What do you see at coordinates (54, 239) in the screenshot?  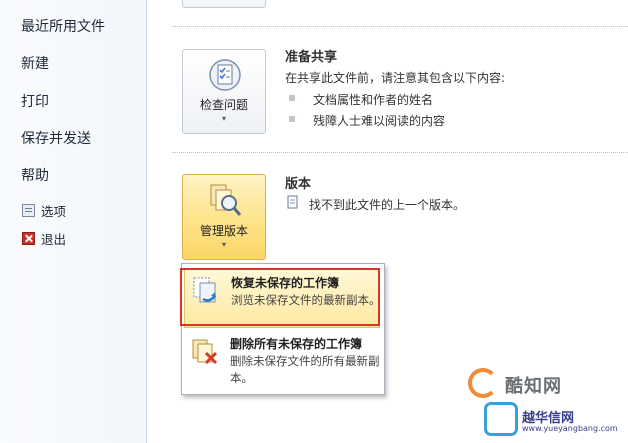 I see `nav-exit-label: 退出` at bounding box center [54, 239].